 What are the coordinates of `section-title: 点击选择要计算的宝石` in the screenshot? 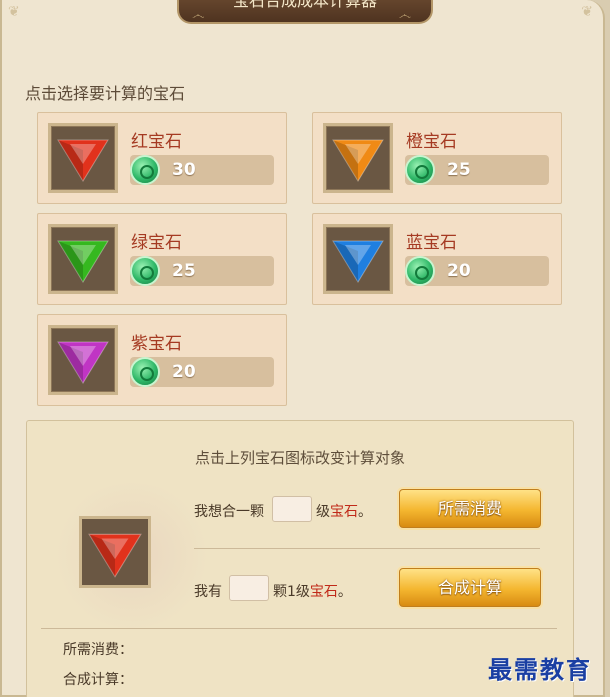 It's located at (105, 93).